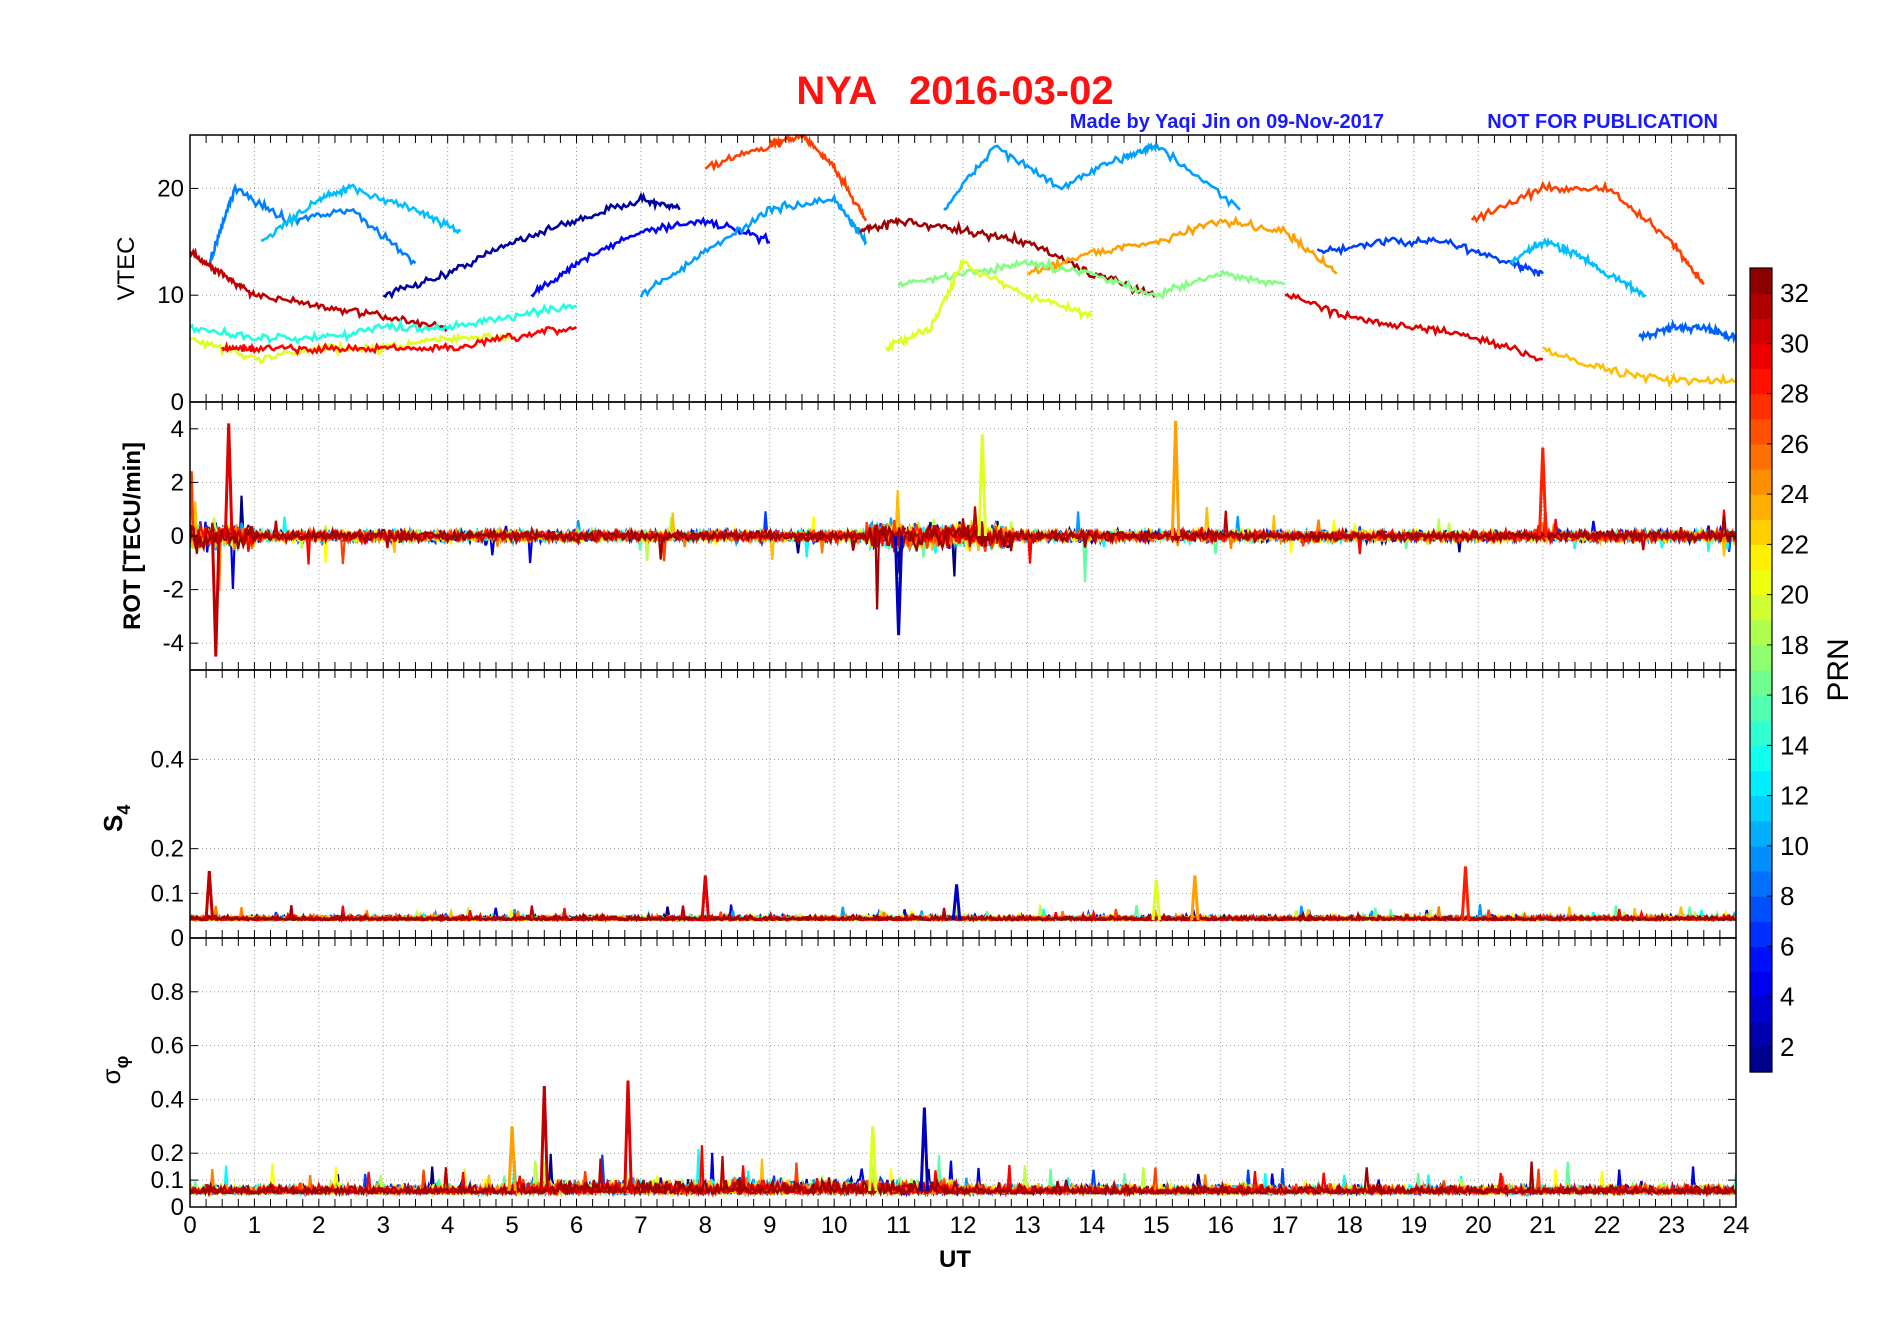 The height and width of the screenshot is (1330, 1904). What do you see at coordinates (132, 536) in the screenshot?
I see `y-axis-label: ROT [TECU/min]` at bounding box center [132, 536].